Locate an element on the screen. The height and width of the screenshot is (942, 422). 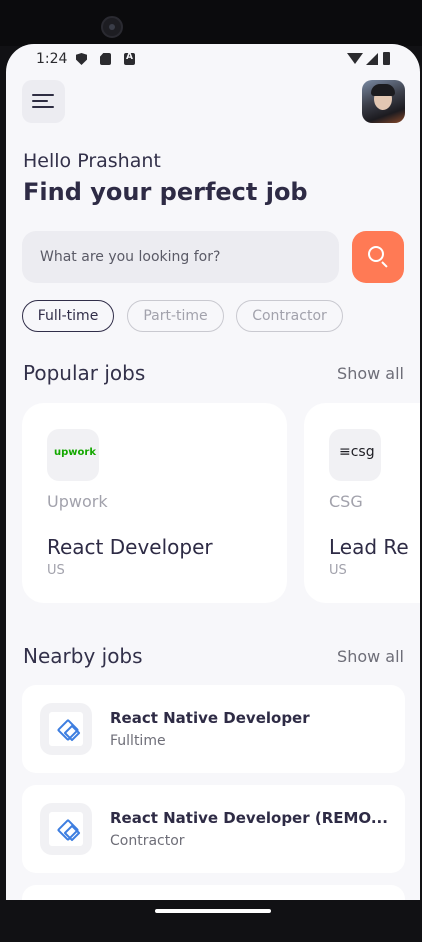
popular-job-card: ≡csg CSG Lead Re US is located at coordinates (362, 503).